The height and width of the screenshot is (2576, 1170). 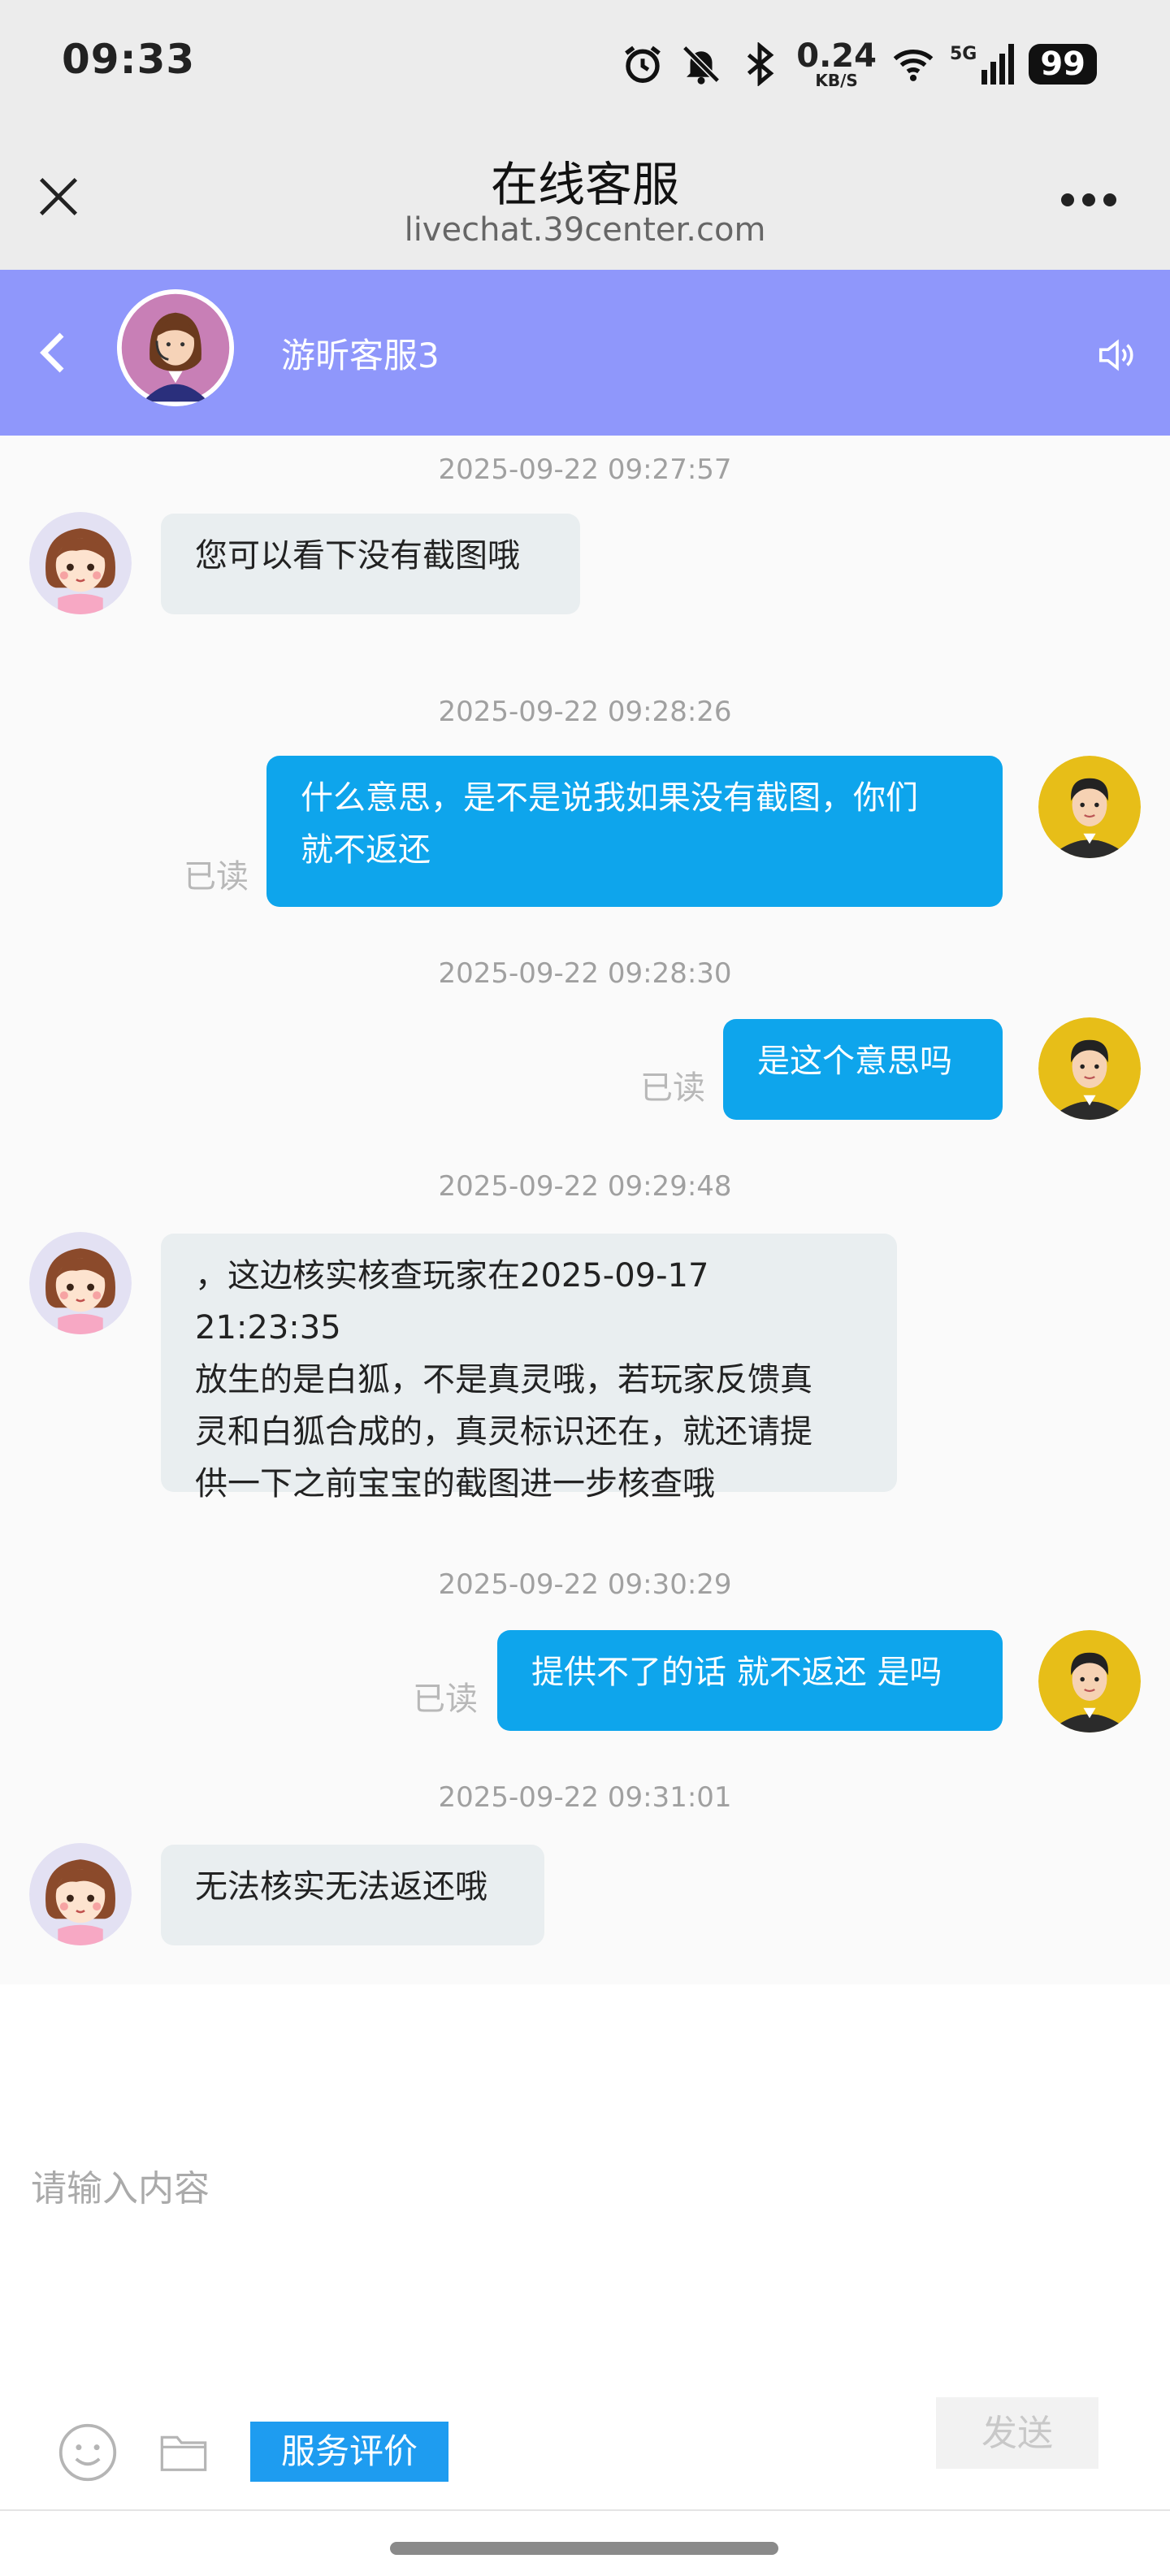 What do you see at coordinates (575, 2188) in the screenshot?
I see `message-input` at bounding box center [575, 2188].